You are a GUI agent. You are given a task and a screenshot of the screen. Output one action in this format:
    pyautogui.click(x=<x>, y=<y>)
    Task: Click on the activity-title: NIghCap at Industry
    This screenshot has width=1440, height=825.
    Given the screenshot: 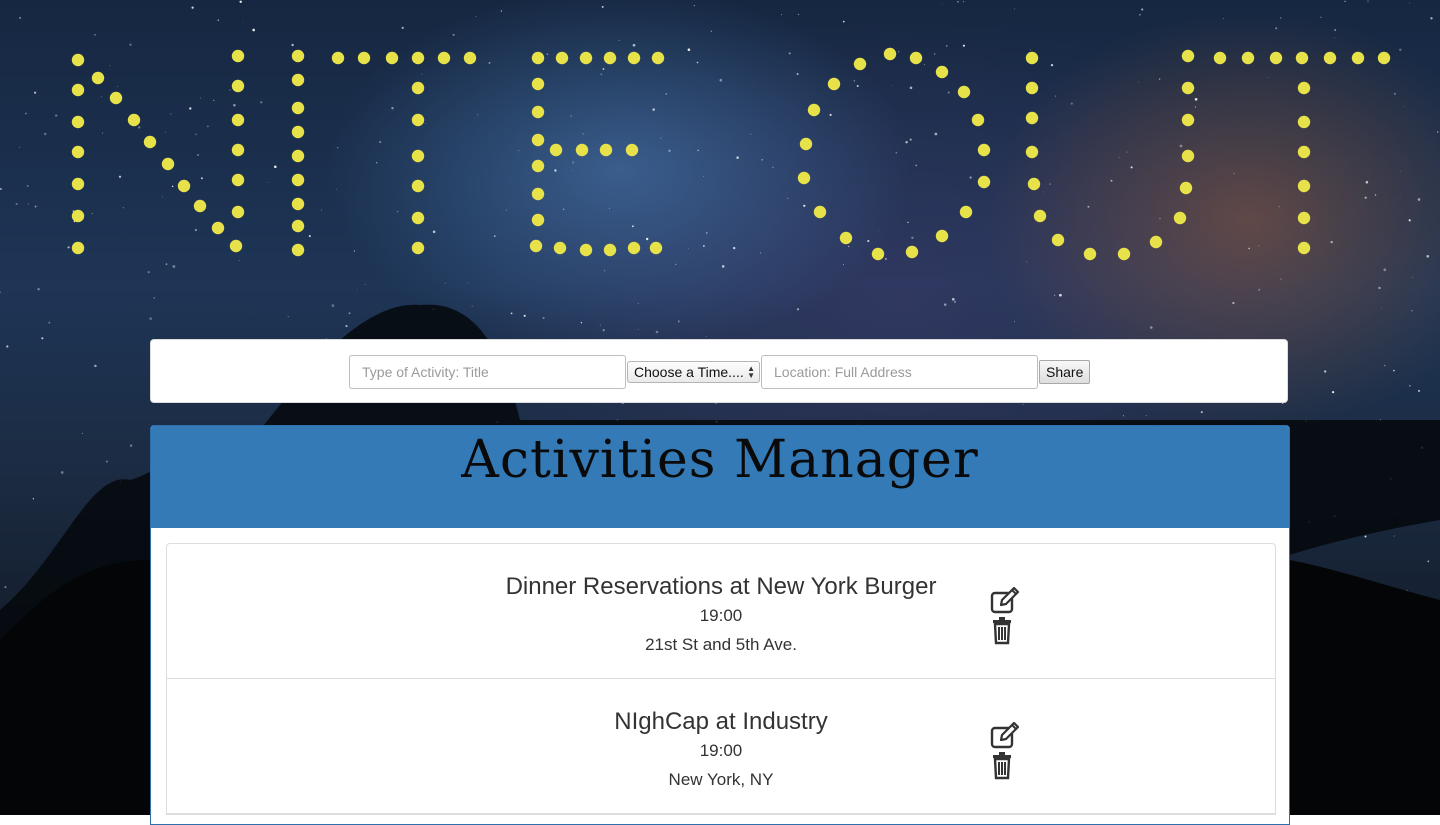 What is the action you would take?
    pyautogui.click(x=721, y=721)
    